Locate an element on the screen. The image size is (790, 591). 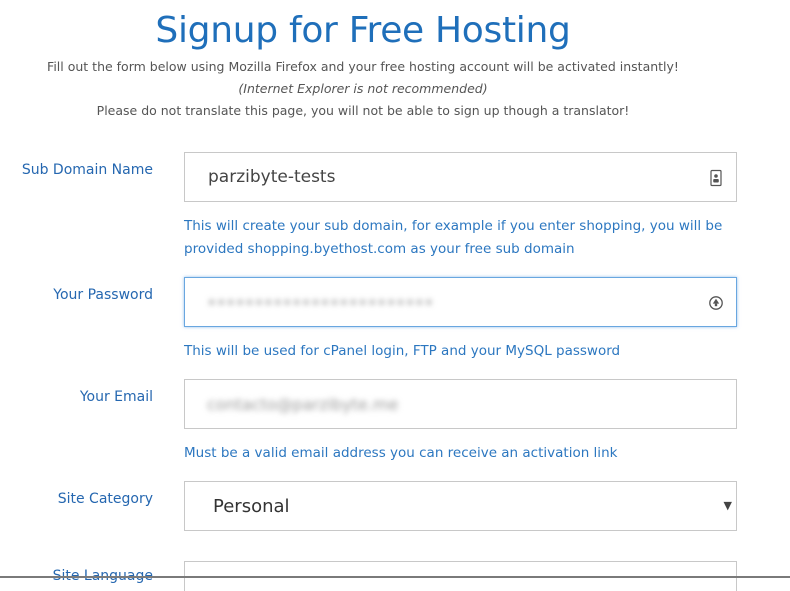
contact-card-icon is located at coordinates (716, 178).